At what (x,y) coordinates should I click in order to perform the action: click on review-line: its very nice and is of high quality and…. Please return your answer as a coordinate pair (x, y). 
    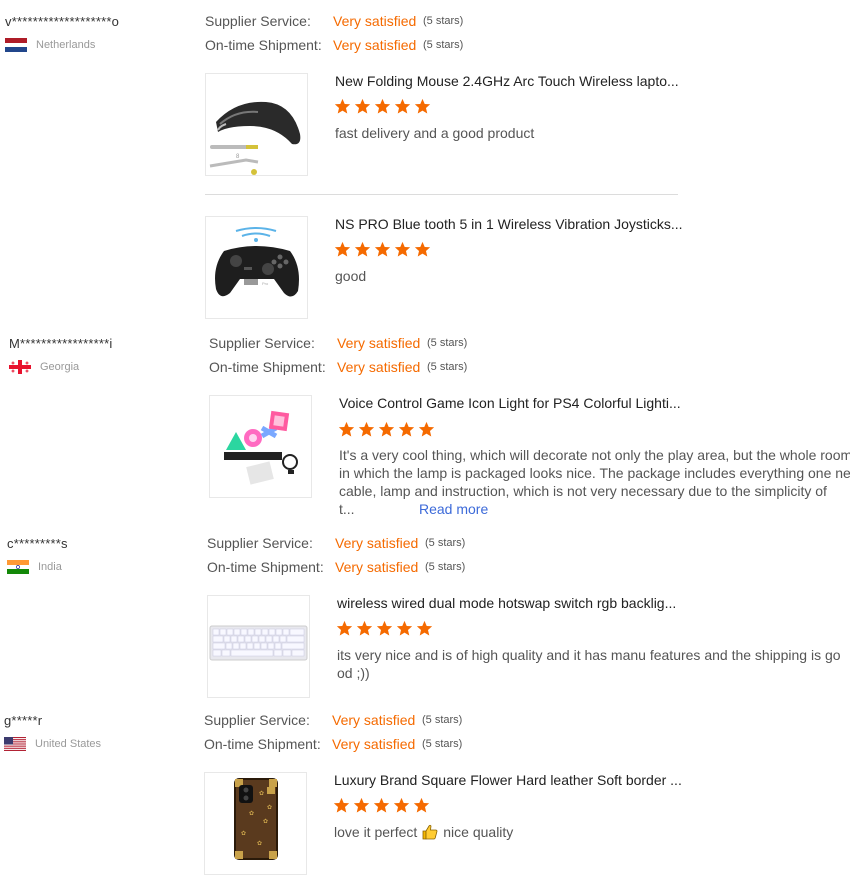
    Looking at the image, I should click on (589, 655).